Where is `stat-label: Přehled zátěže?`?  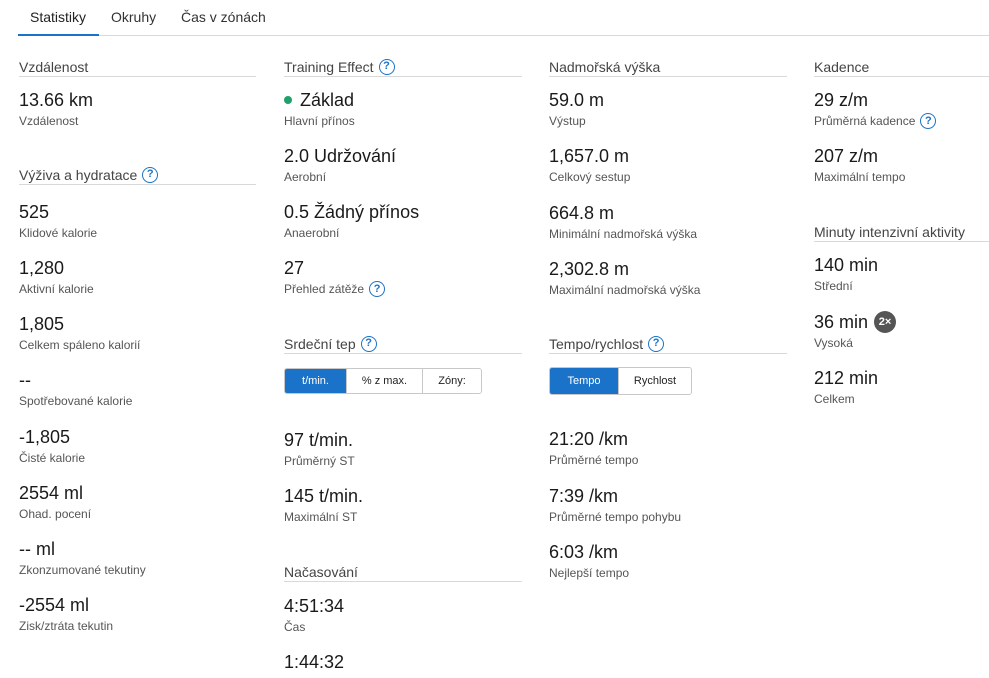
stat-label: Přehled zátěže? is located at coordinates (335, 289).